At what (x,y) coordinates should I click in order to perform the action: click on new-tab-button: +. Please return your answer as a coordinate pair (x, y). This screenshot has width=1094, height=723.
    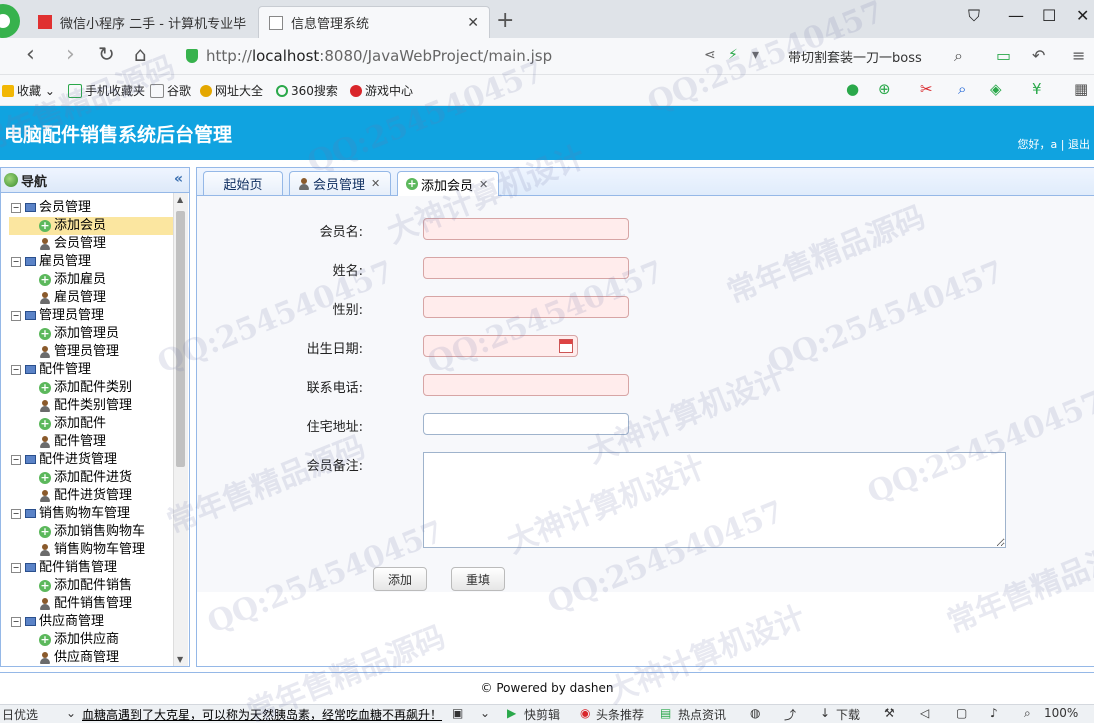
    Looking at the image, I should click on (505, 20).